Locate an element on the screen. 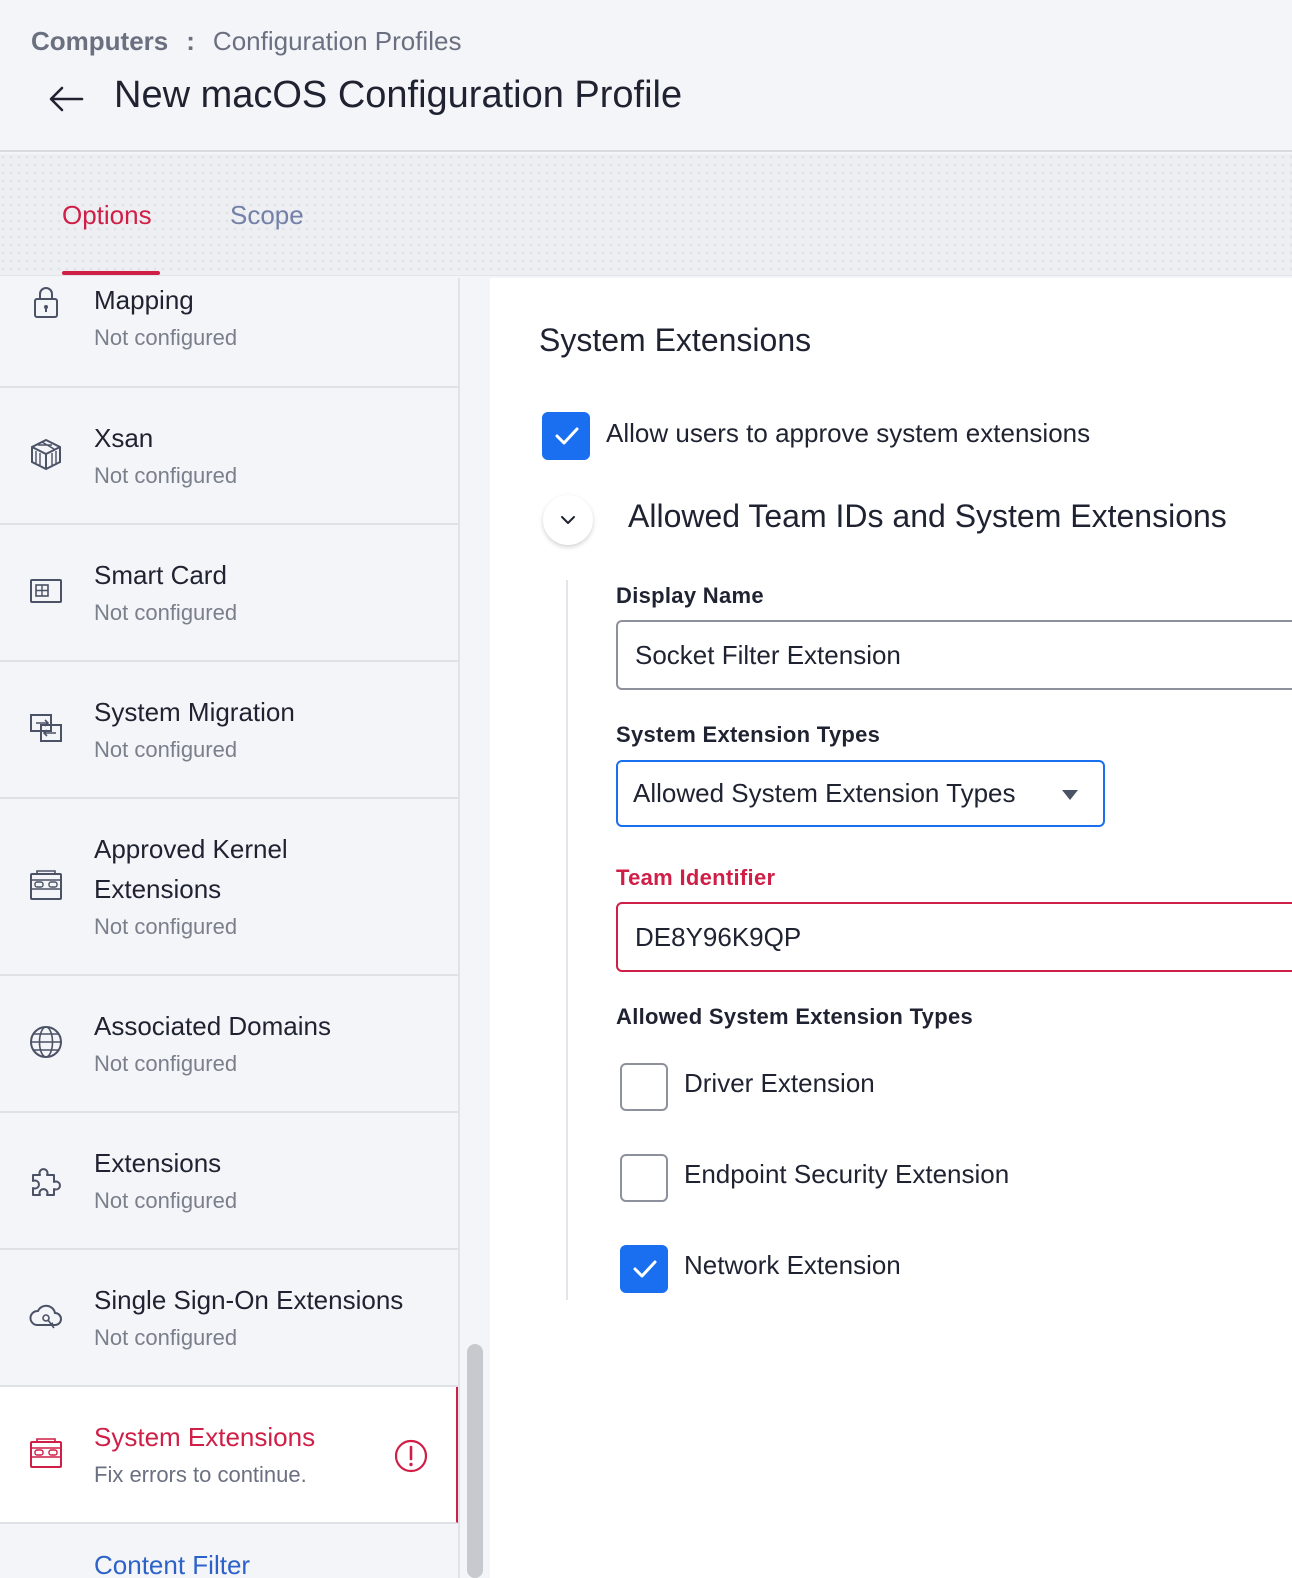 The image size is (1292, 1578). breadcrumb: Computers : Configuration Profiles is located at coordinates (246, 41).